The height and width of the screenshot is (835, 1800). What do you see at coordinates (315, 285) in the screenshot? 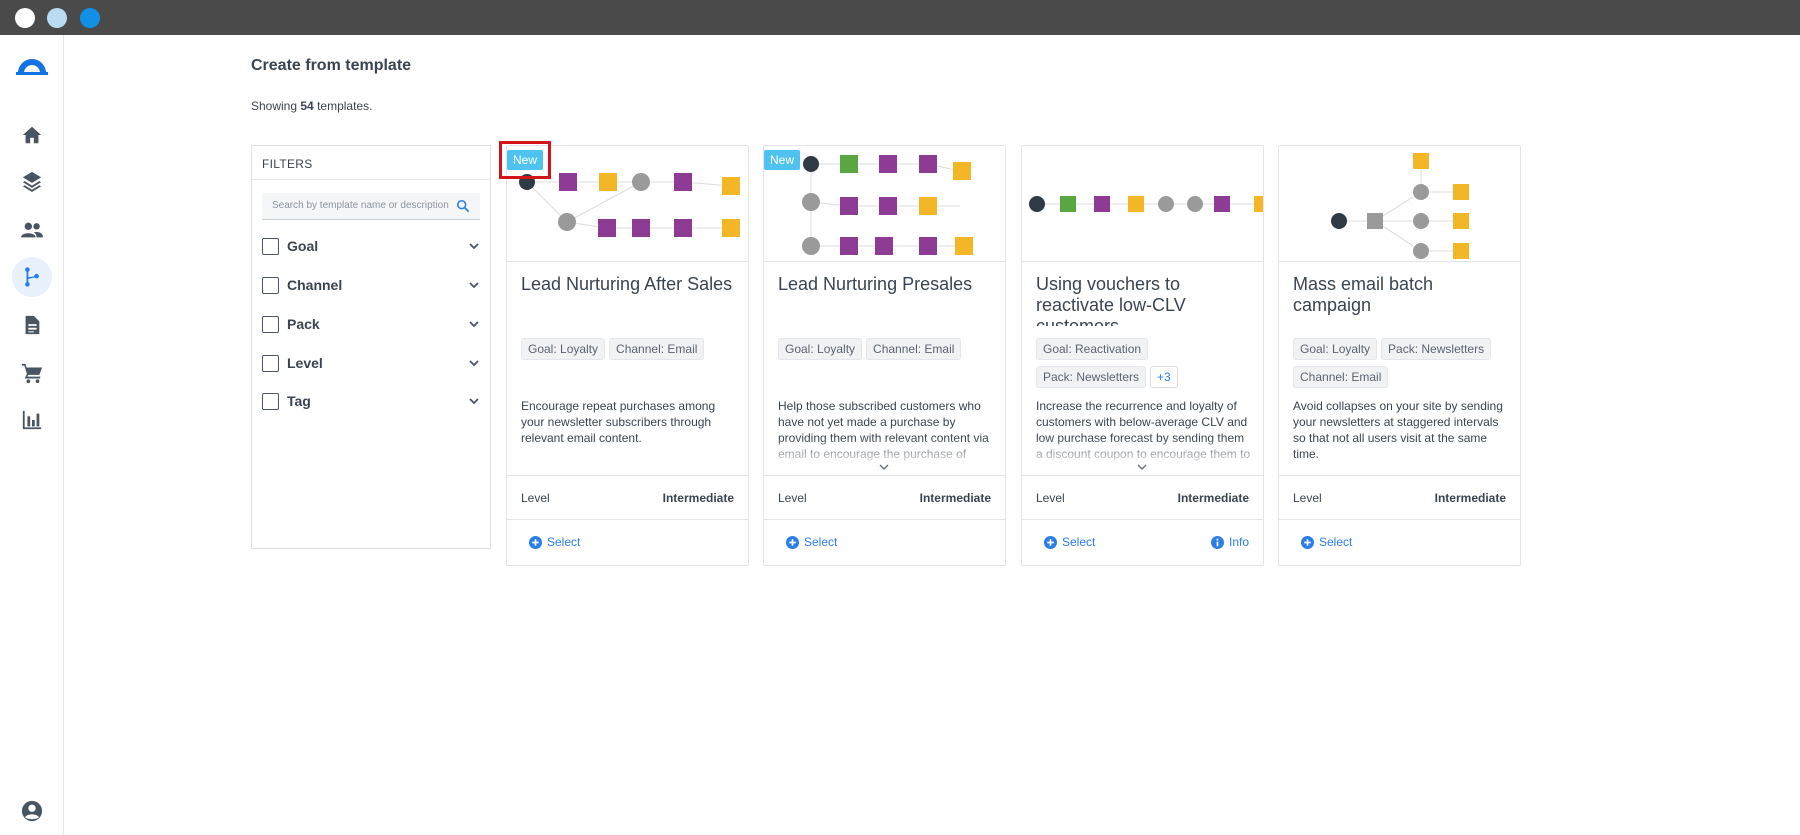
I see `filter-channel-label: Channel` at bounding box center [315, 285].